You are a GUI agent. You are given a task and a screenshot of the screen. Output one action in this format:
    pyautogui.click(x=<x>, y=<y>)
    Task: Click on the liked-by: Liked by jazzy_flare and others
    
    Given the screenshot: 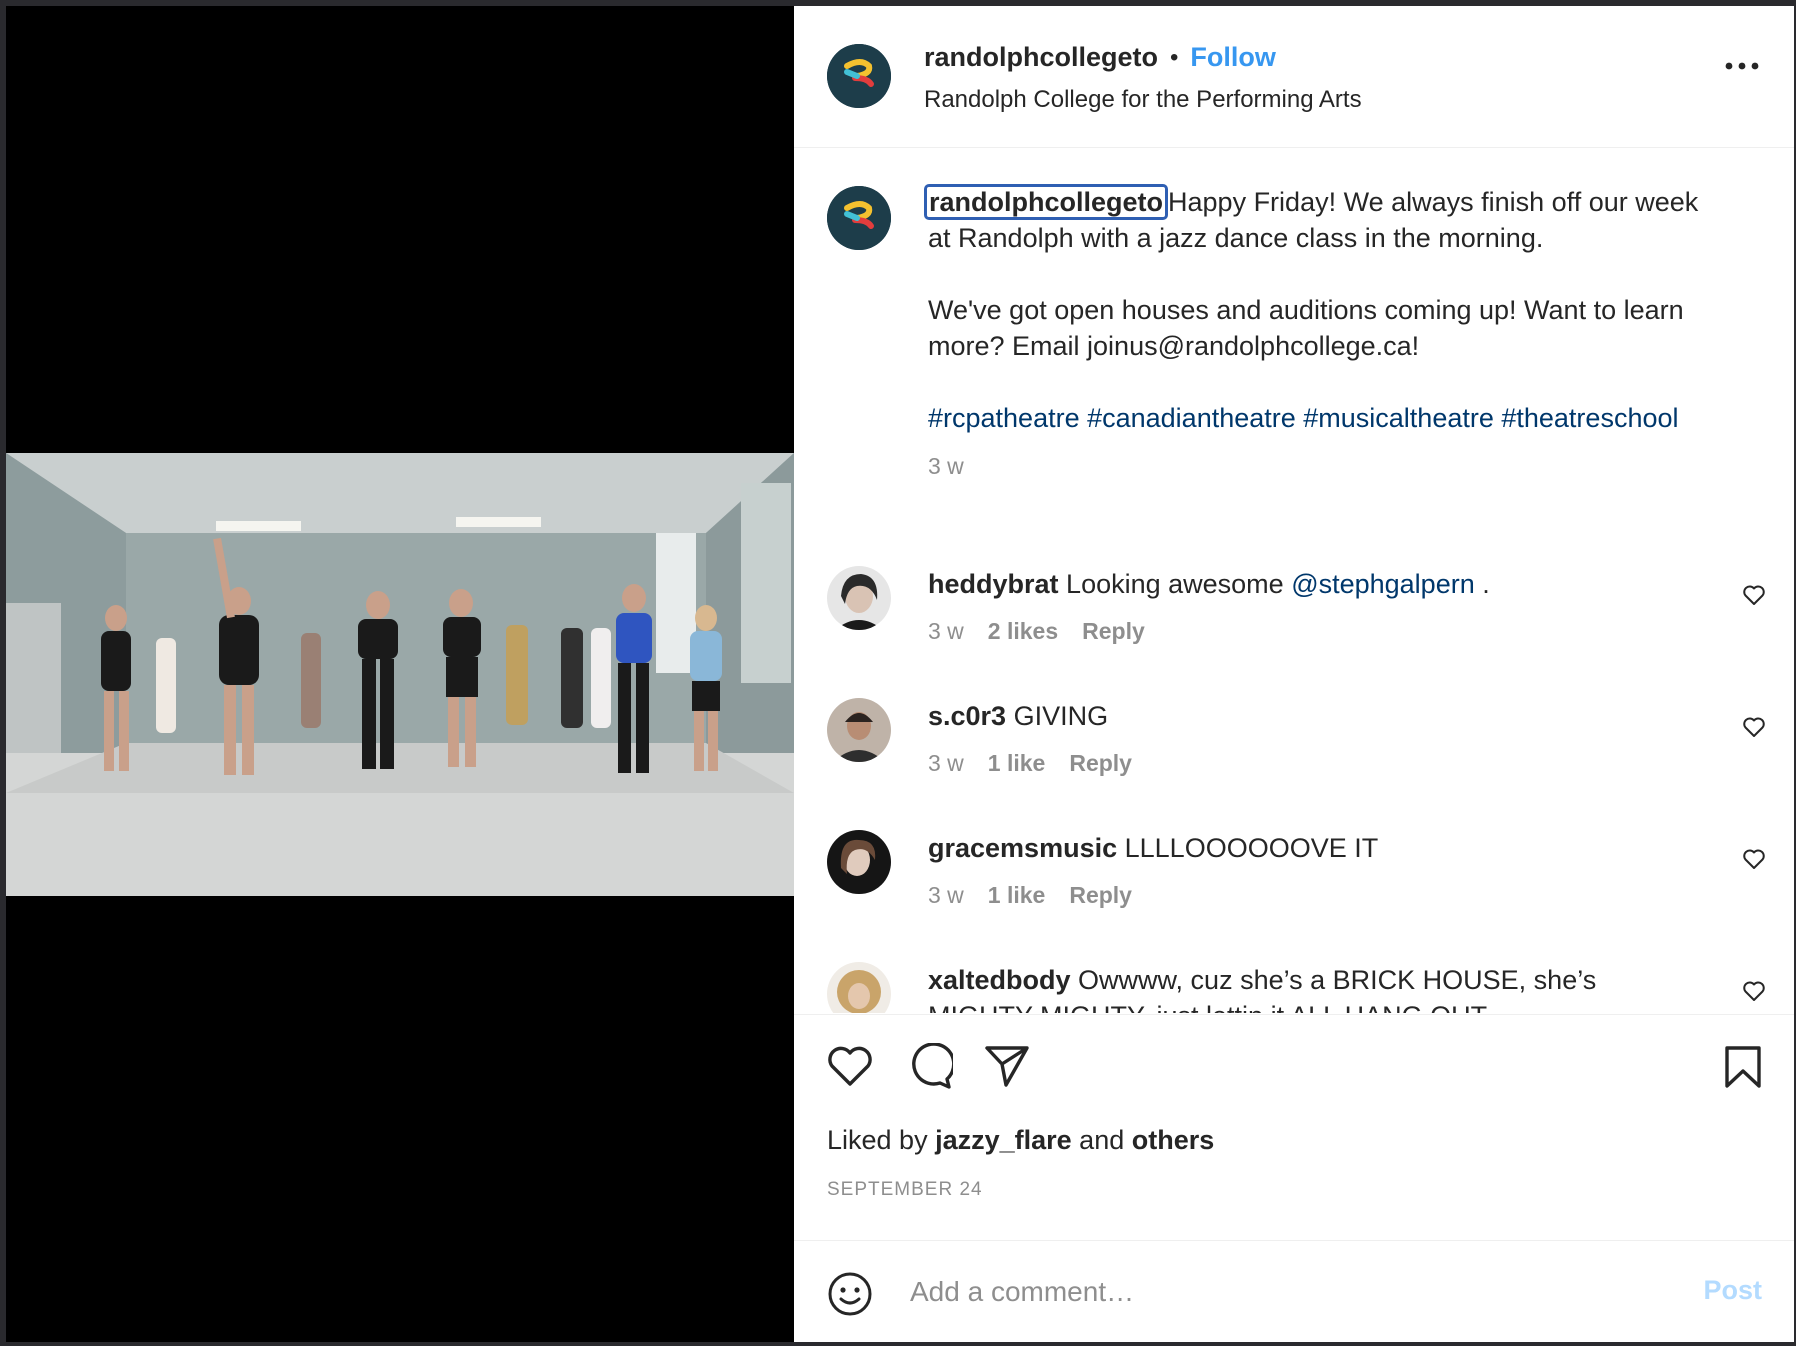 What is the action you would take?
    pyautogui.click(x=1020, y=1140)
    